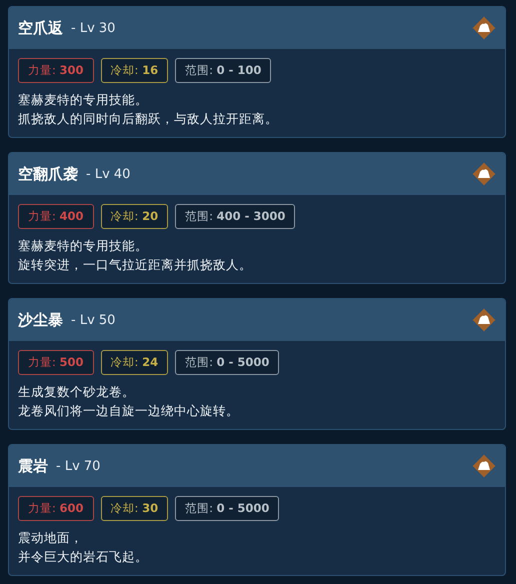 Image resolution: width=516 pixels, height=584 pixels. What do you see at coordinates (51, 538) in the screenshot?
I see `skill-description: 震动地面，` at bounding box center [51, 538].